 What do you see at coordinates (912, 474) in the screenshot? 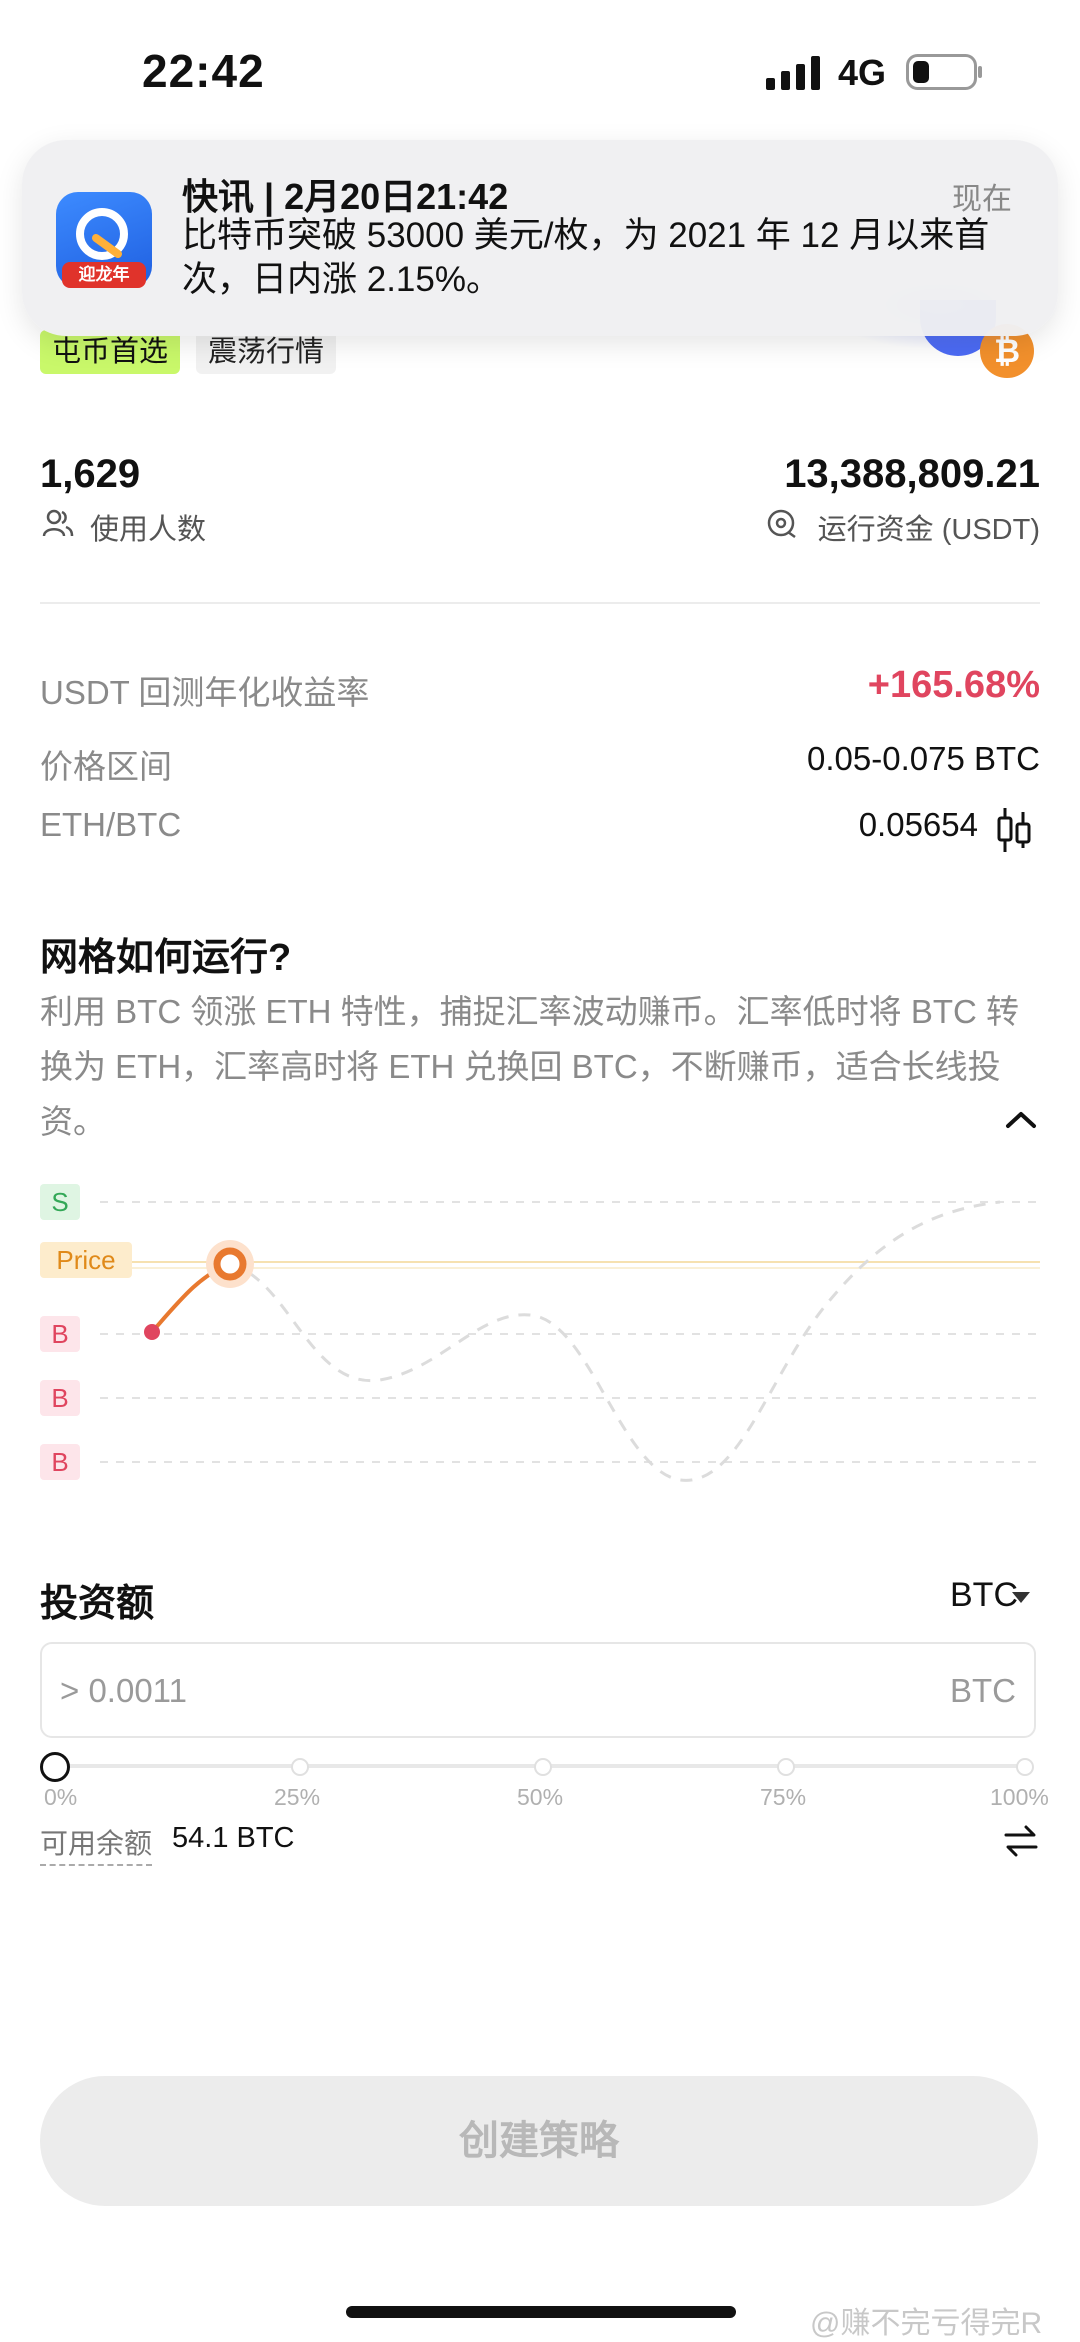
I see `funds-value: 13,388,809.21` at bounding box center [912, 474].